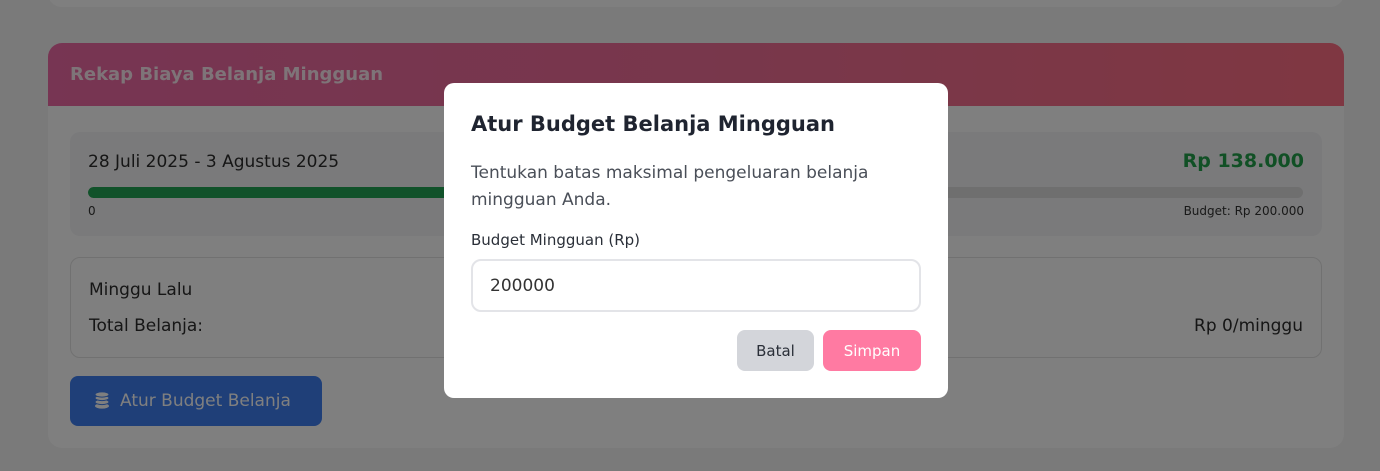 This screenshot has width=1380, height=471. I want to click on cancel-button: Batal, so click(775, 350).